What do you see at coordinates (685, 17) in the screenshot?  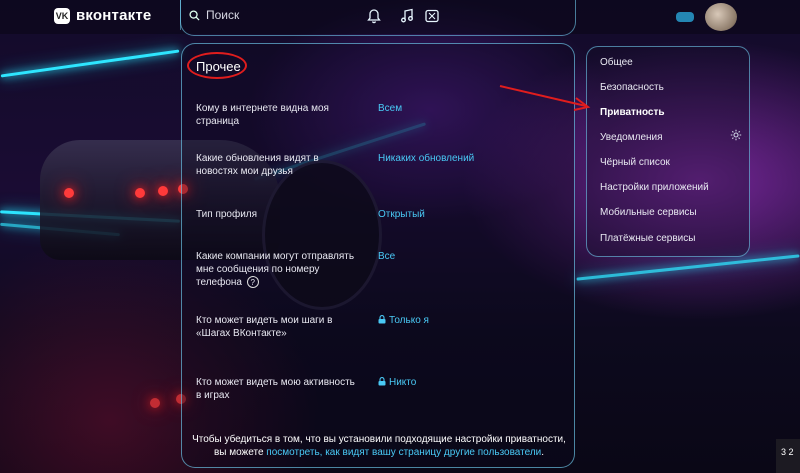 I see `status-decoration` at bounding box center [685, 17].